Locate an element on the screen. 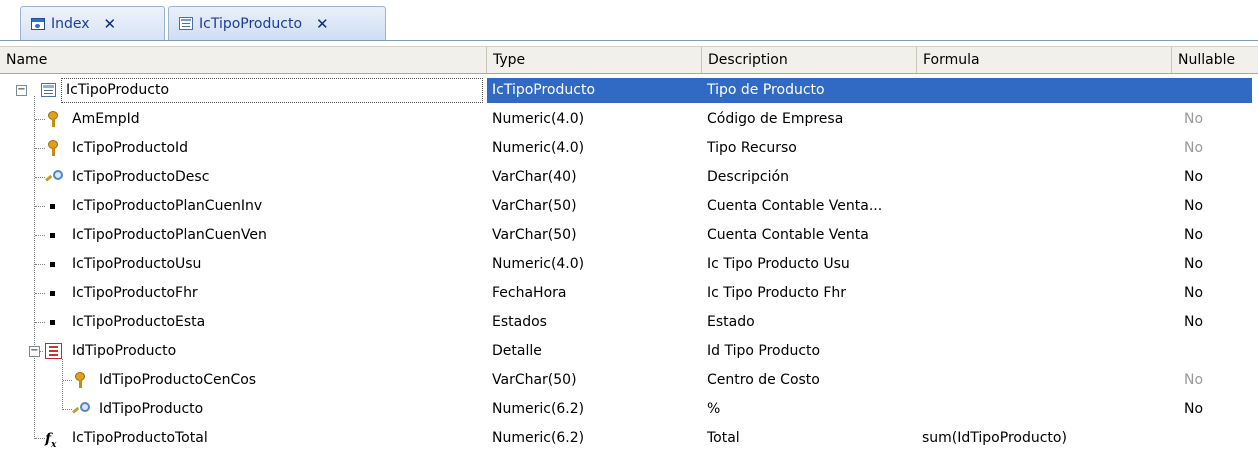 The width and height of the screenshot is (1258, 453). name-cell: IcTipoProductoEsta is located at coordinates (139, 322).